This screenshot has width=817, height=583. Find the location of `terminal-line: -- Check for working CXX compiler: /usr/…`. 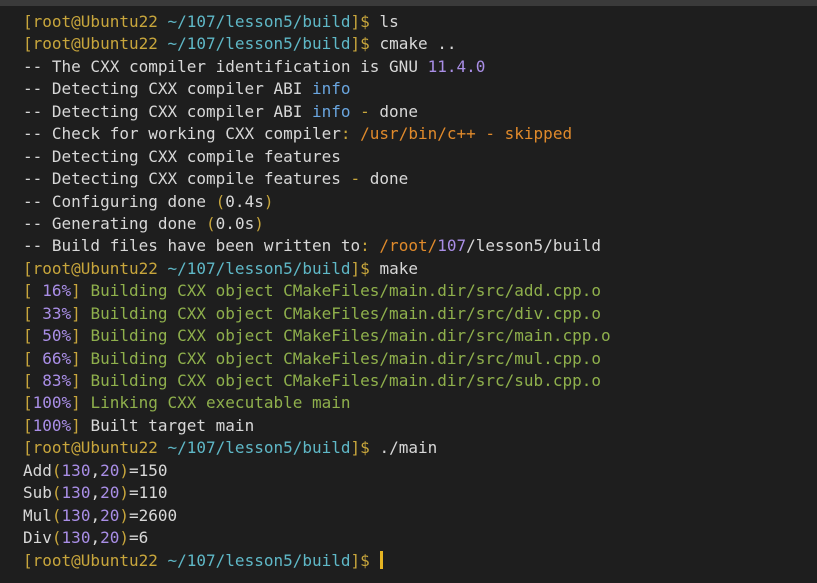

terminal-line: -- Check for working CXX compiler: /usr/… is located at coordinates (420, 134).